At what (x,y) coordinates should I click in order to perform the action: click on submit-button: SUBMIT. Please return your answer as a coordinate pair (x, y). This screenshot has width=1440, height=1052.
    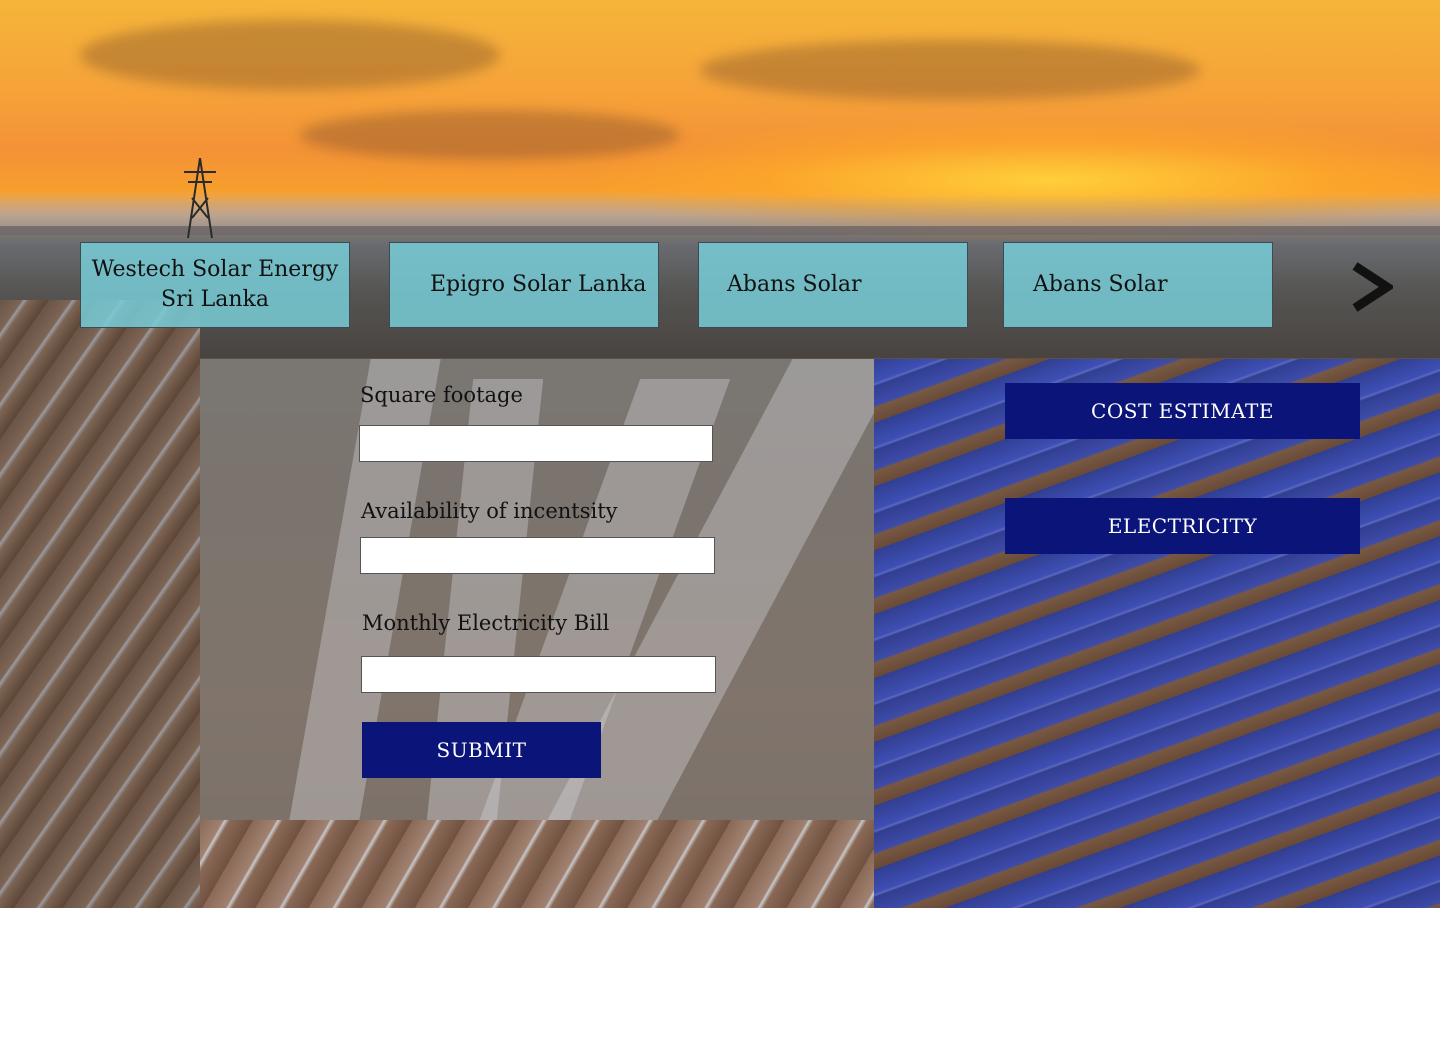
    Looking at the image, I should click on (481, 750).